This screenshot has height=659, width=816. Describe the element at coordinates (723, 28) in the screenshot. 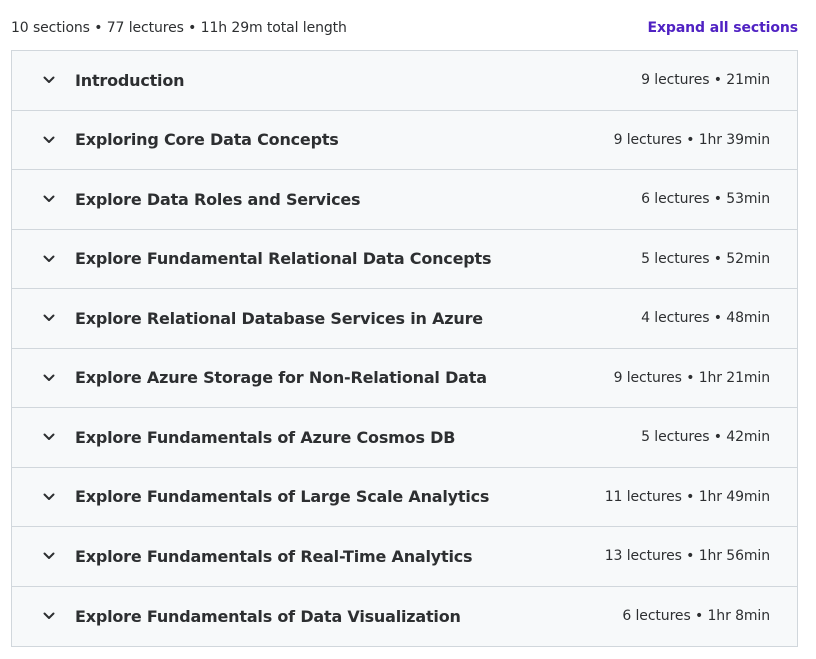

I see `expand-all-sections-button: Expand all sections` at that location.